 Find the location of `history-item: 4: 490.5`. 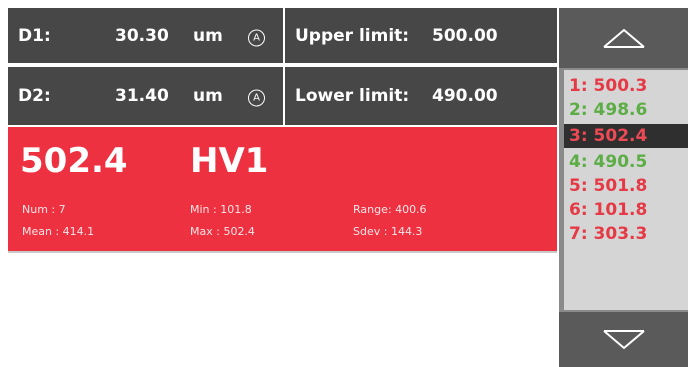

history-item: 4: 490.5 is located at coordinates (626, 162).